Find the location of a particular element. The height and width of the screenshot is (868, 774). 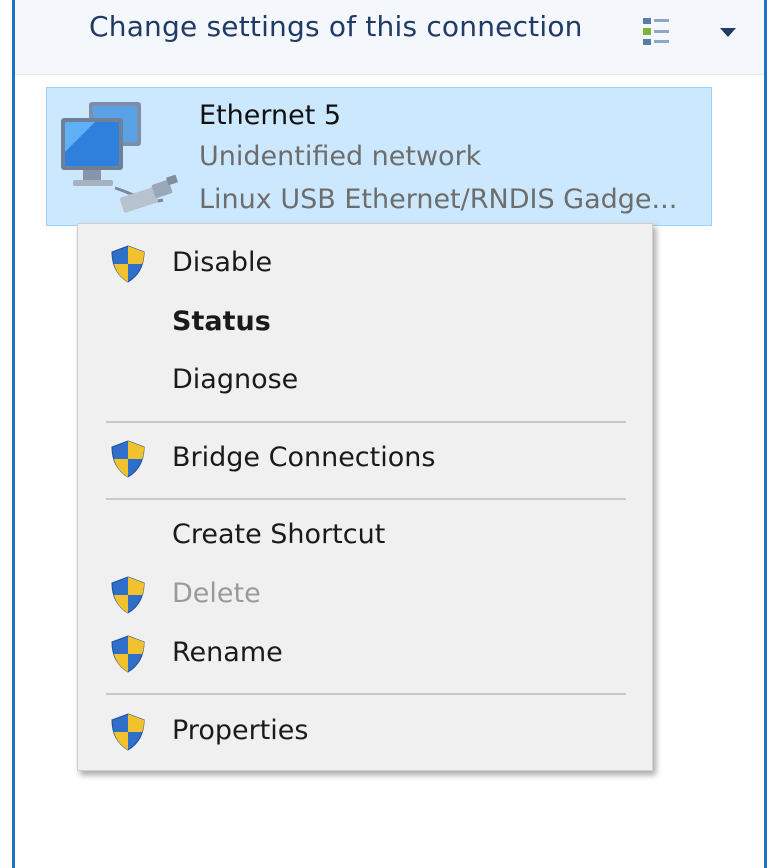

menu-item-label: Delete is located at coordinates (216, 593).